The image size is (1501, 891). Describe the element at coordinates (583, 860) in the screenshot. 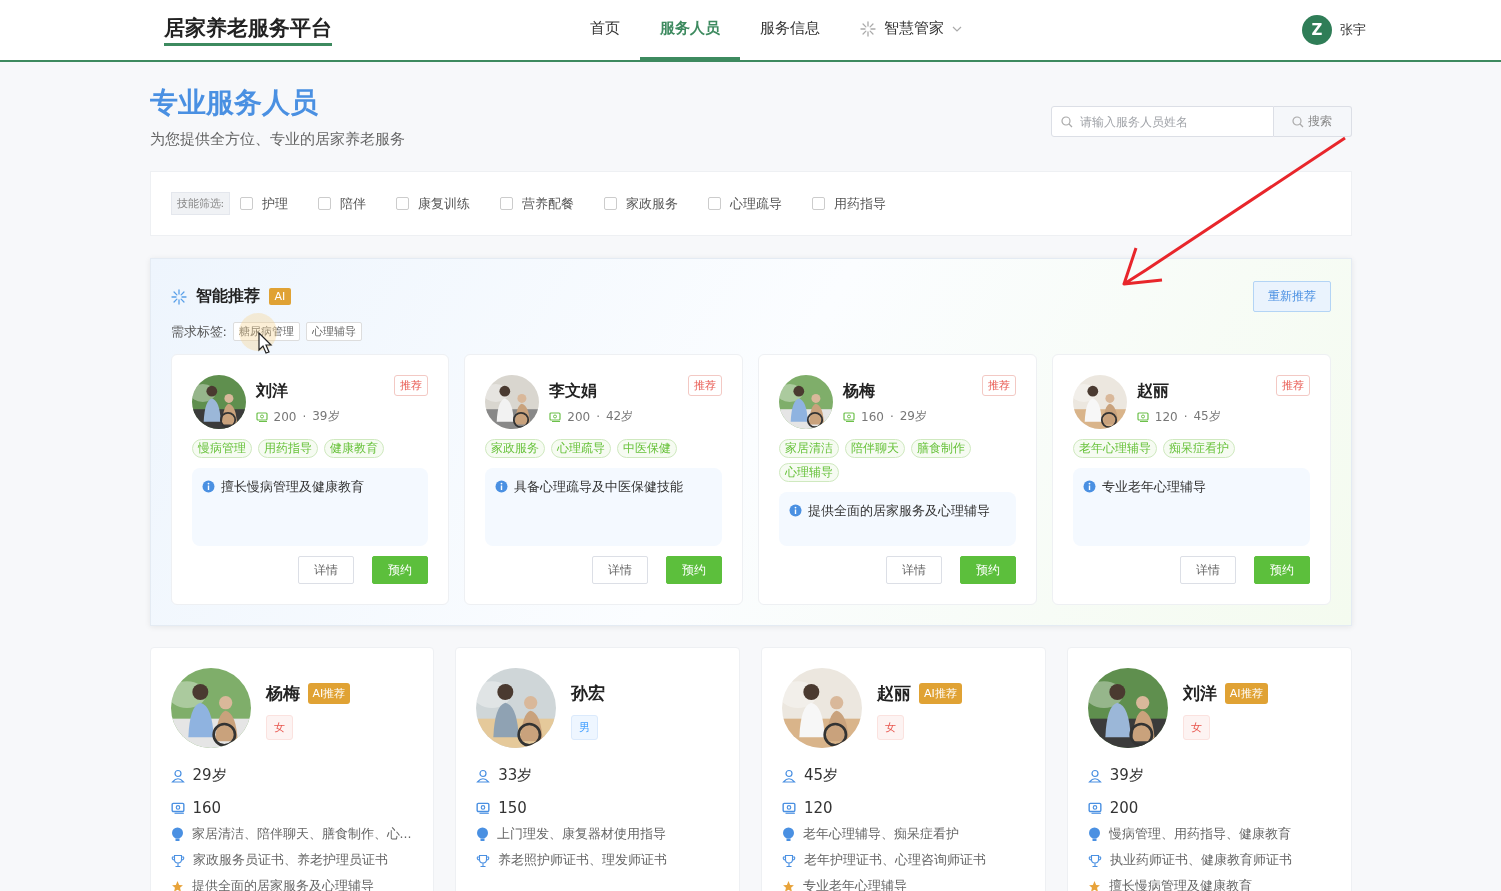

I see `certificates-text: 养老照护师证书、理发师证书` at that location.